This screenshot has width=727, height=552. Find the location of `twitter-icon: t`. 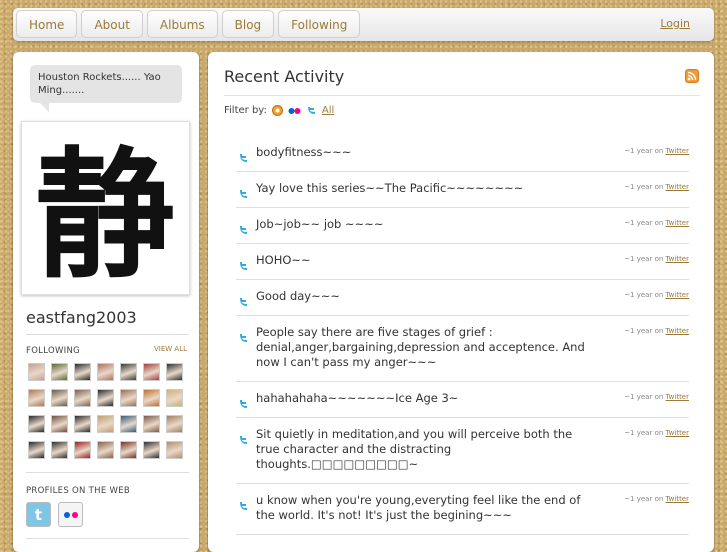

twitter-icon: t is located at coordinates (38, 514).